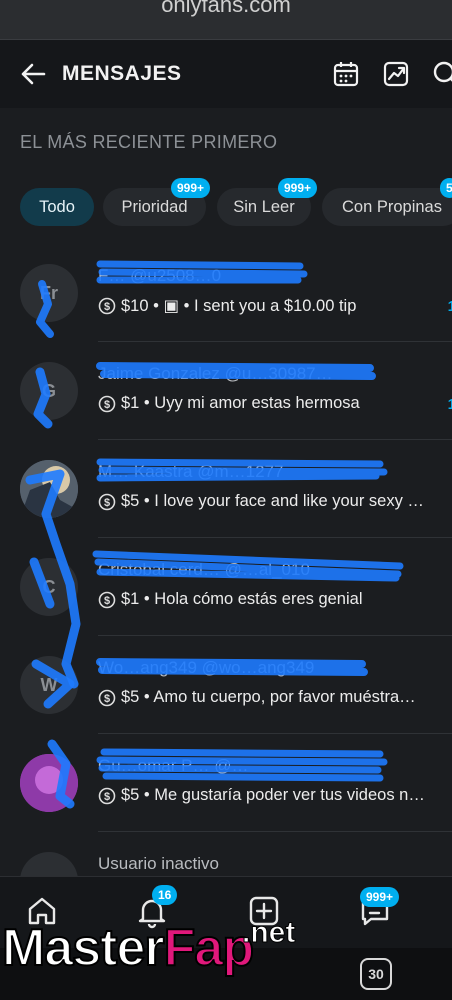 This screenshot has height=1000, width=452. I want to click on search-icon, so click(442, 74).